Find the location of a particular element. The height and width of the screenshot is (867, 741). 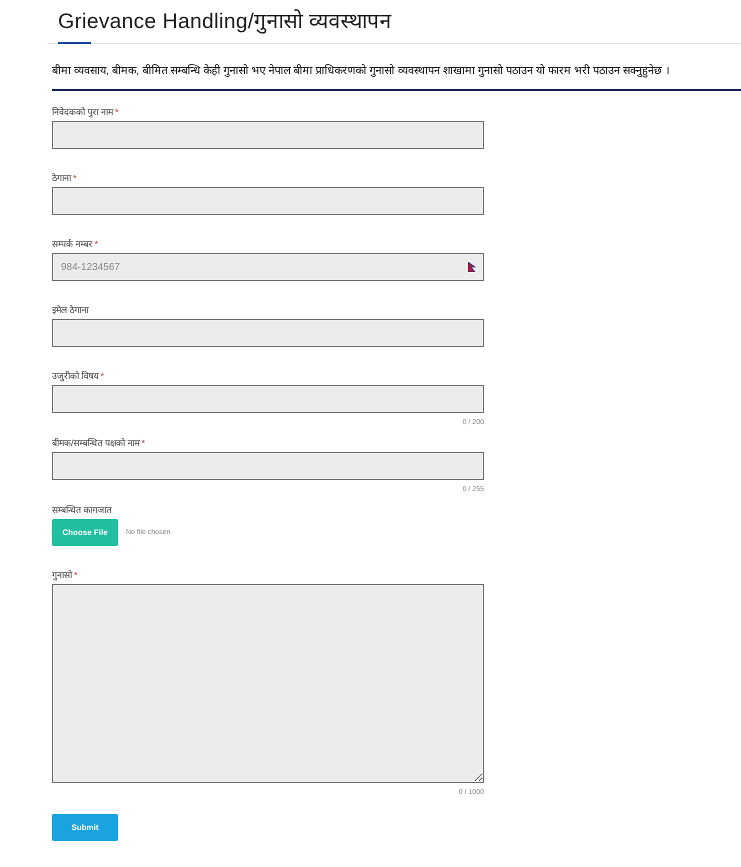

submit-button: Submit is located at coordinates (85, 827).